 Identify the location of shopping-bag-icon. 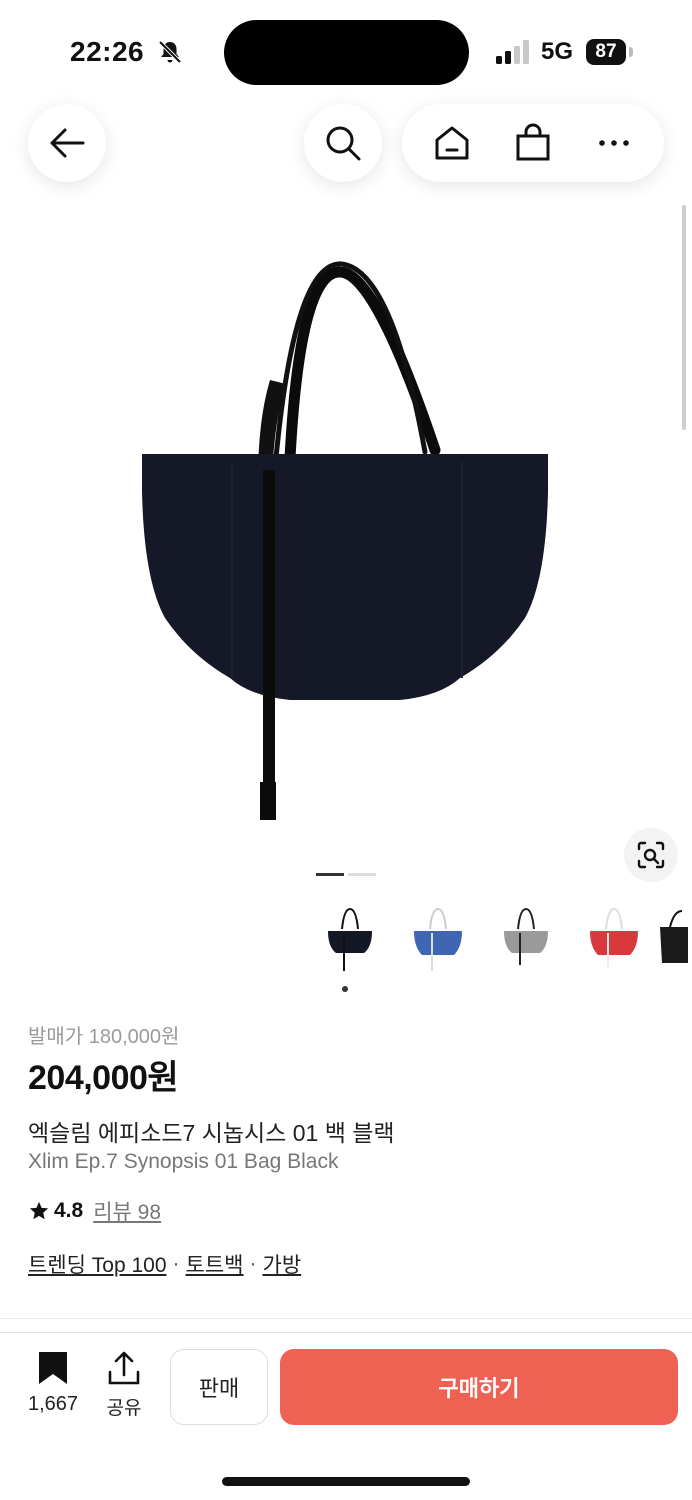
(533, 142).